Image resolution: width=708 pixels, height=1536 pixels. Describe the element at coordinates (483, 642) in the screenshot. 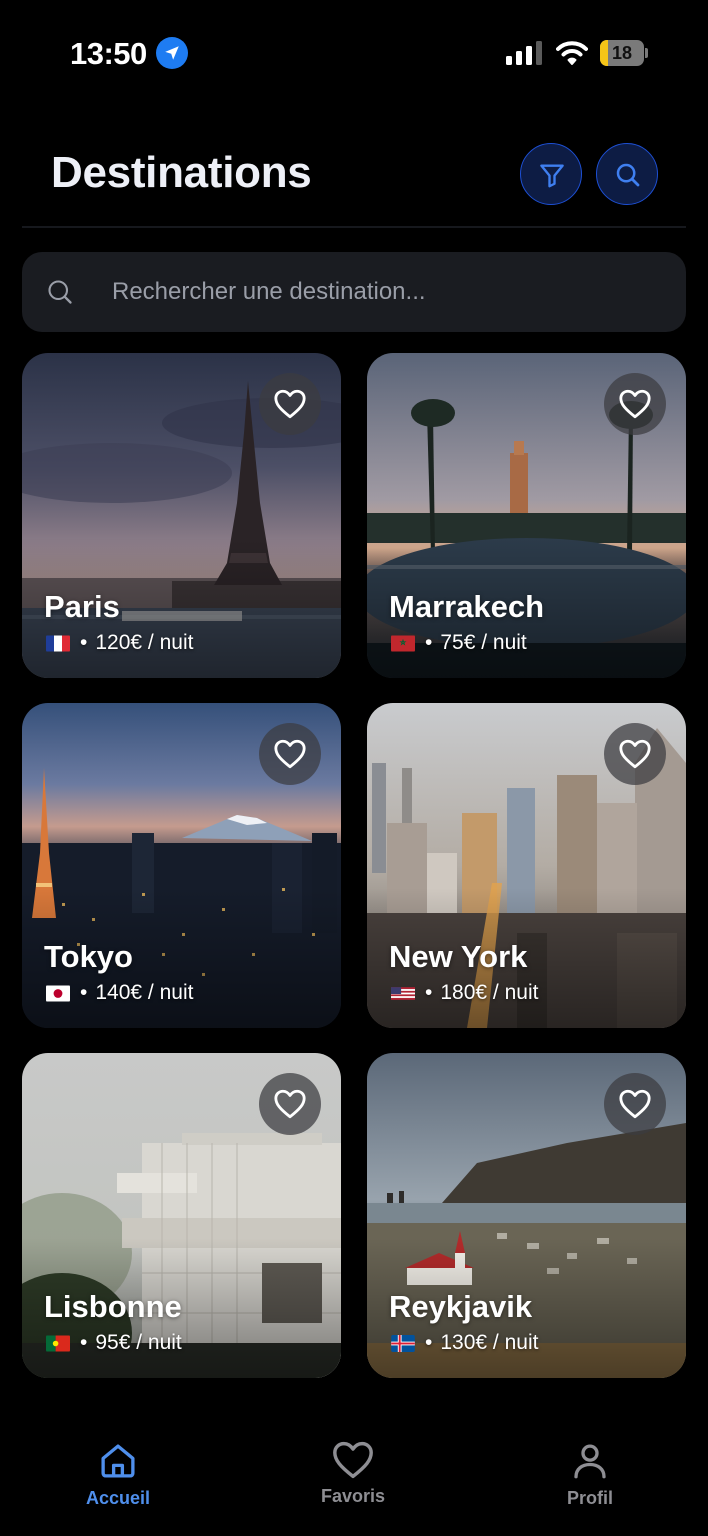

I see `destination-price: 75€ / nuit` at that location.